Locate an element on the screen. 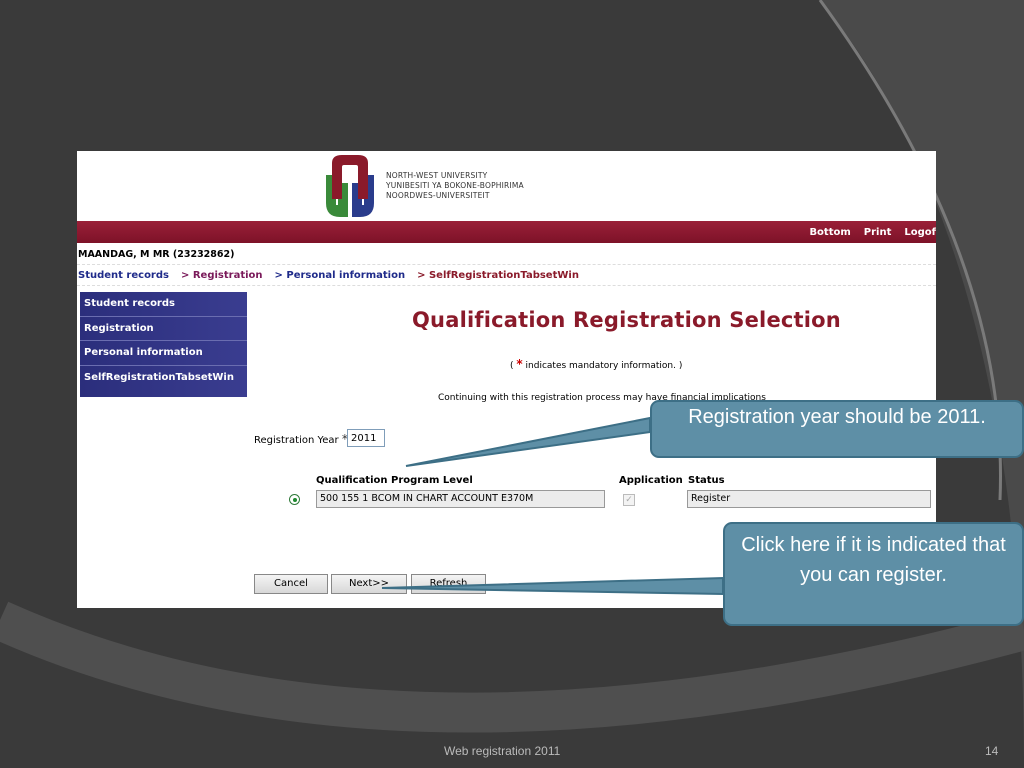 This screenshot has height=768, width=1024. registration-year-callout: Registration year should be 2011. is located at coordinates (837, 429).